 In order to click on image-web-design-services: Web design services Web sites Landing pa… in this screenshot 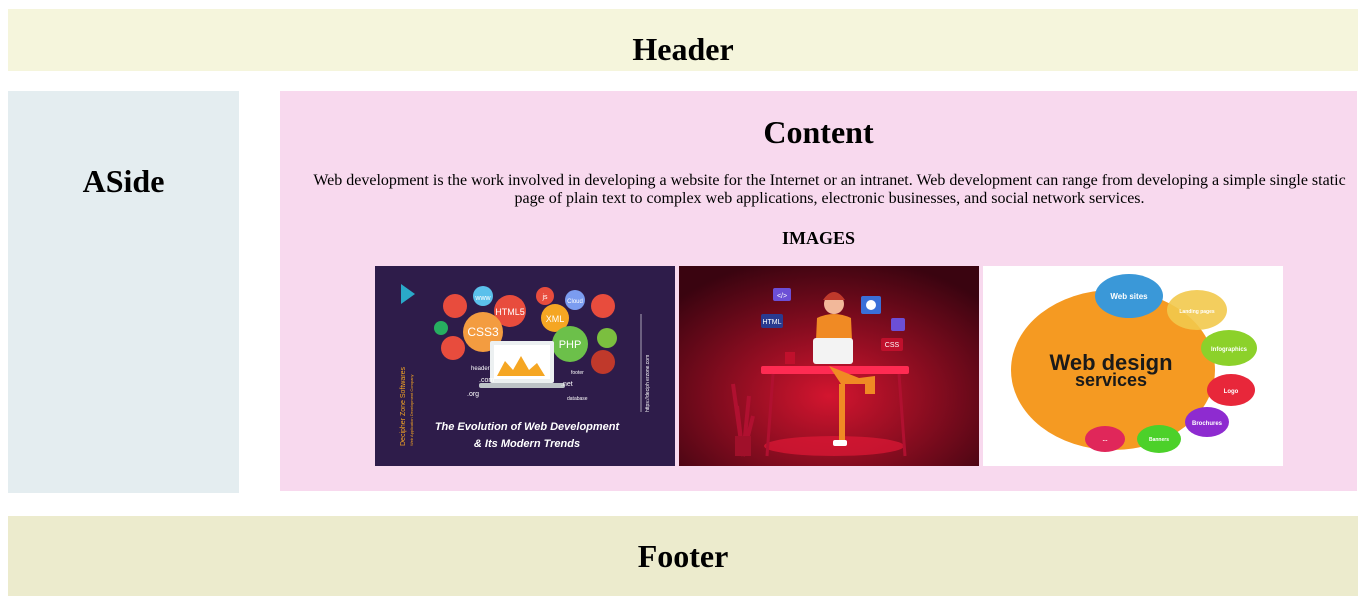, I will do `click(1133, 366)`.